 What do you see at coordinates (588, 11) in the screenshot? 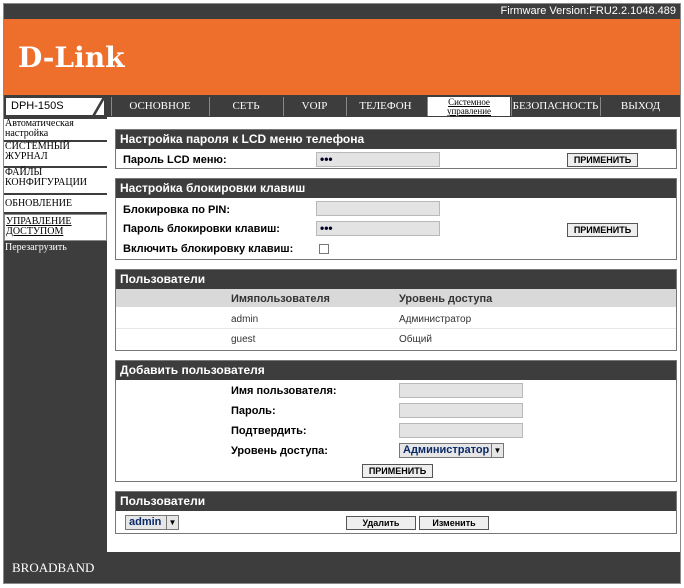
I see `firmware-version: Firmware Version:FRU2.2.1048.489` at bounding box center [588, 11].